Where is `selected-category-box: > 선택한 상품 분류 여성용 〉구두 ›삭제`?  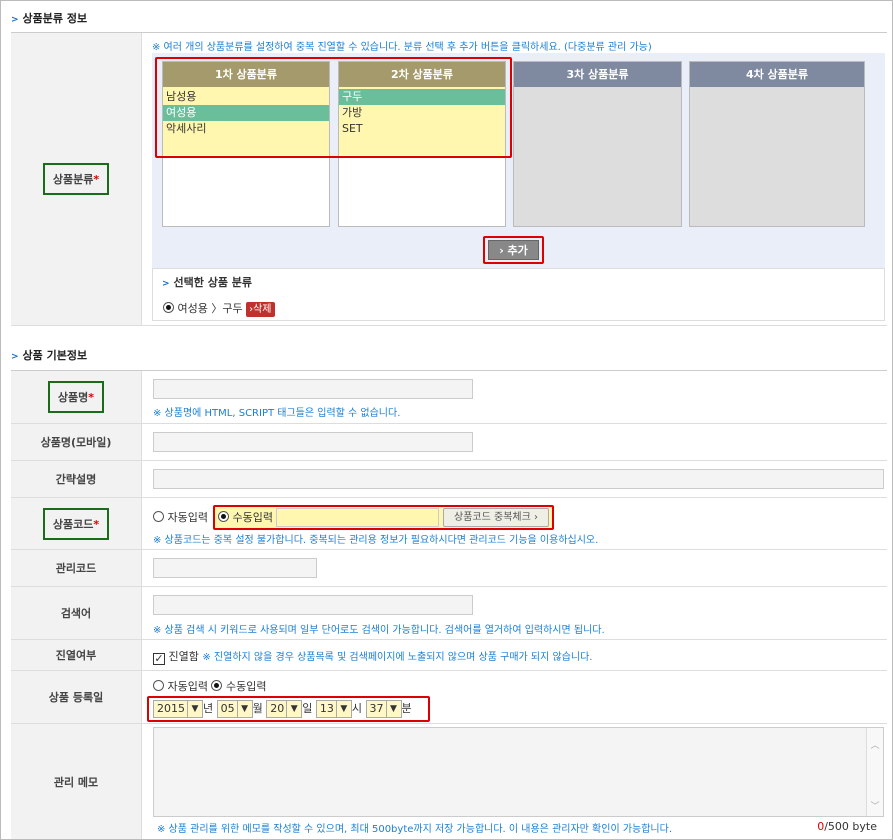 selected-category-box: > 선택한 상품 분류 여성용 〉구두 ›삭제 is located at coordinates (518, 294).